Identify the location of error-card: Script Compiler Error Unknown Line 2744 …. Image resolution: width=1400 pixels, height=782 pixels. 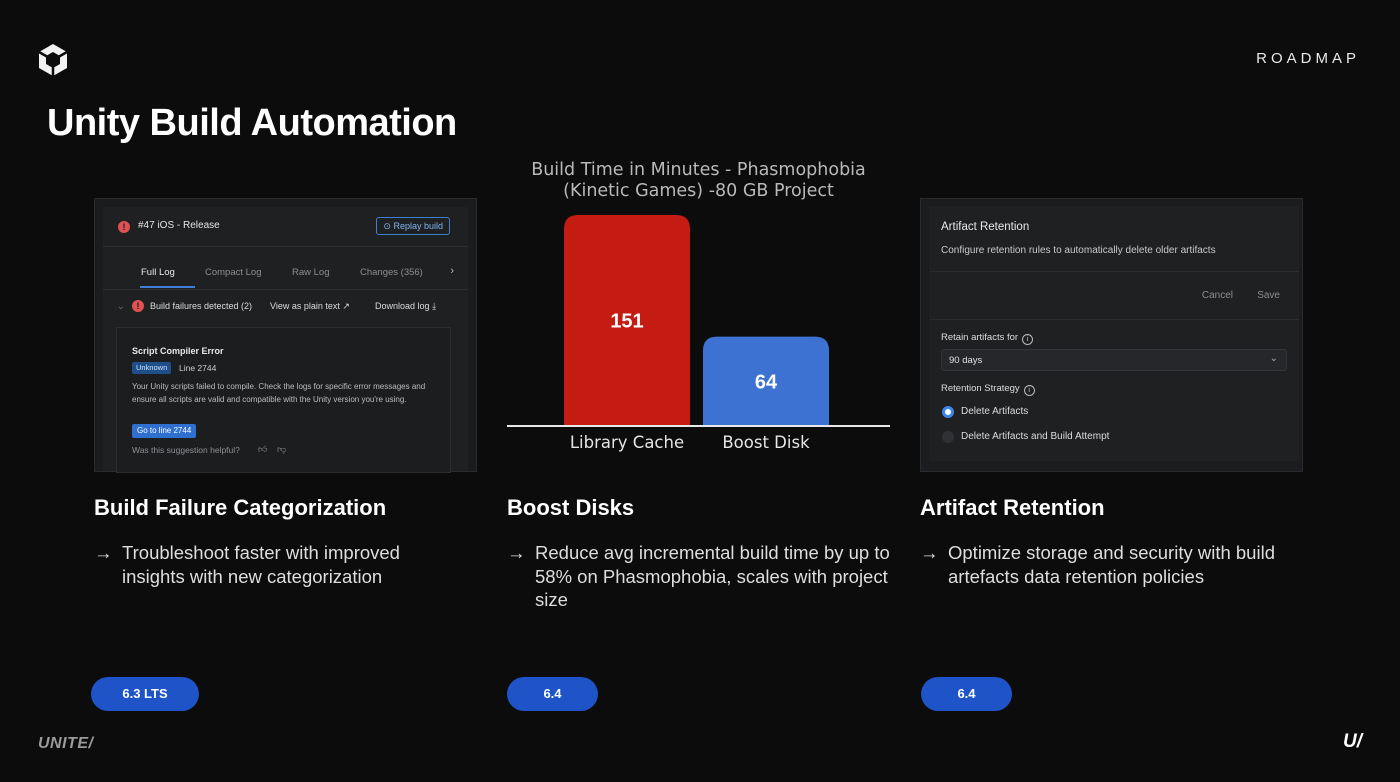
(283, 400).